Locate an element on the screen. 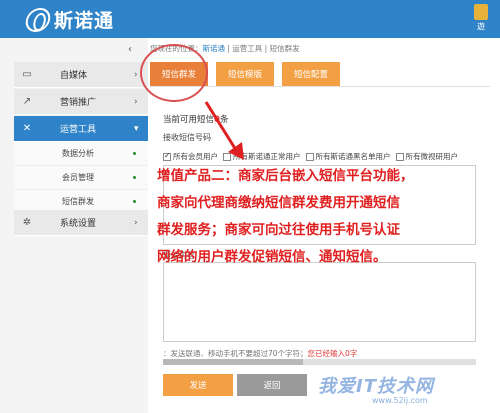  watermark-url: www.52ij.com is located at coordinates (400, 400).